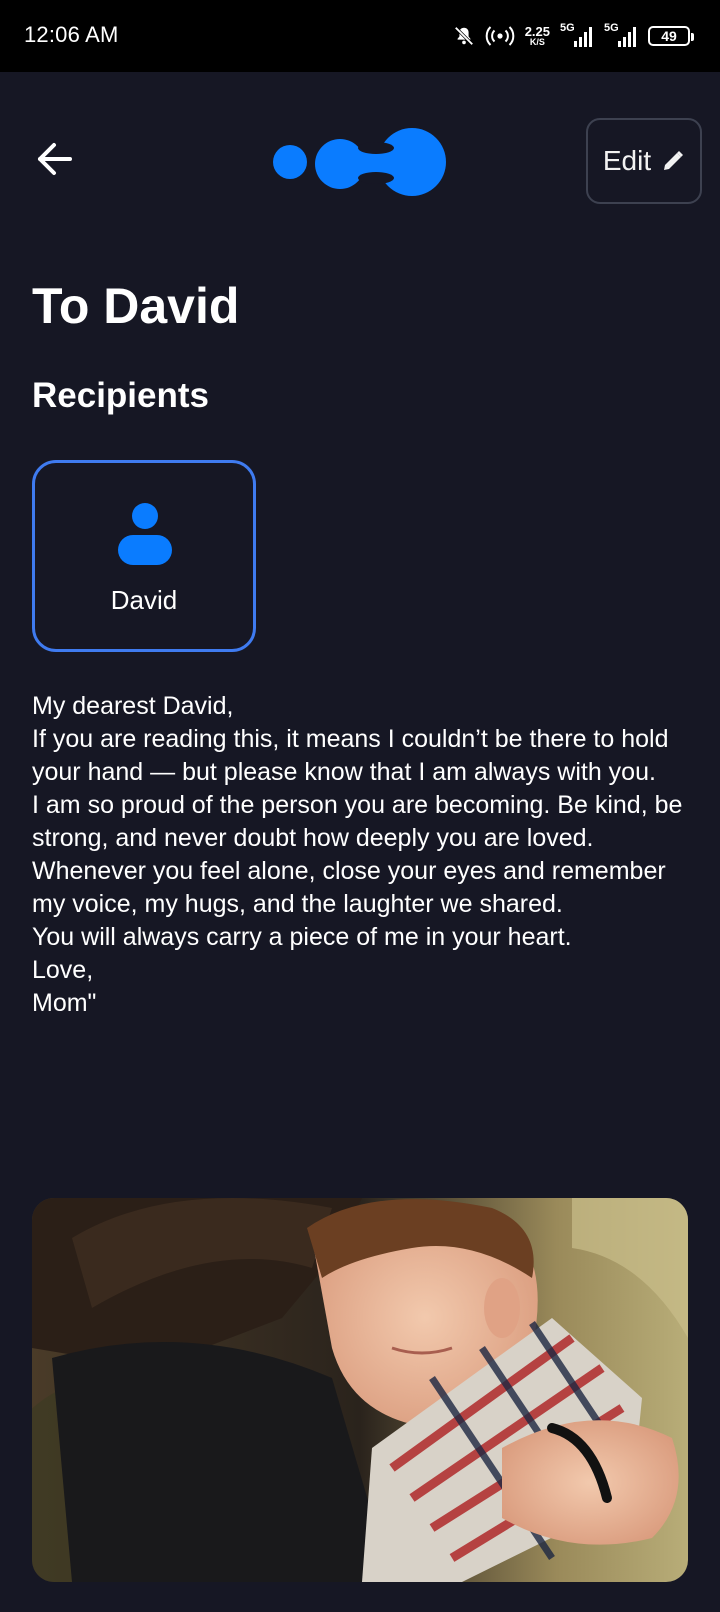  I want to click on network-speed: 2.25 K/S, so click(537, 36).